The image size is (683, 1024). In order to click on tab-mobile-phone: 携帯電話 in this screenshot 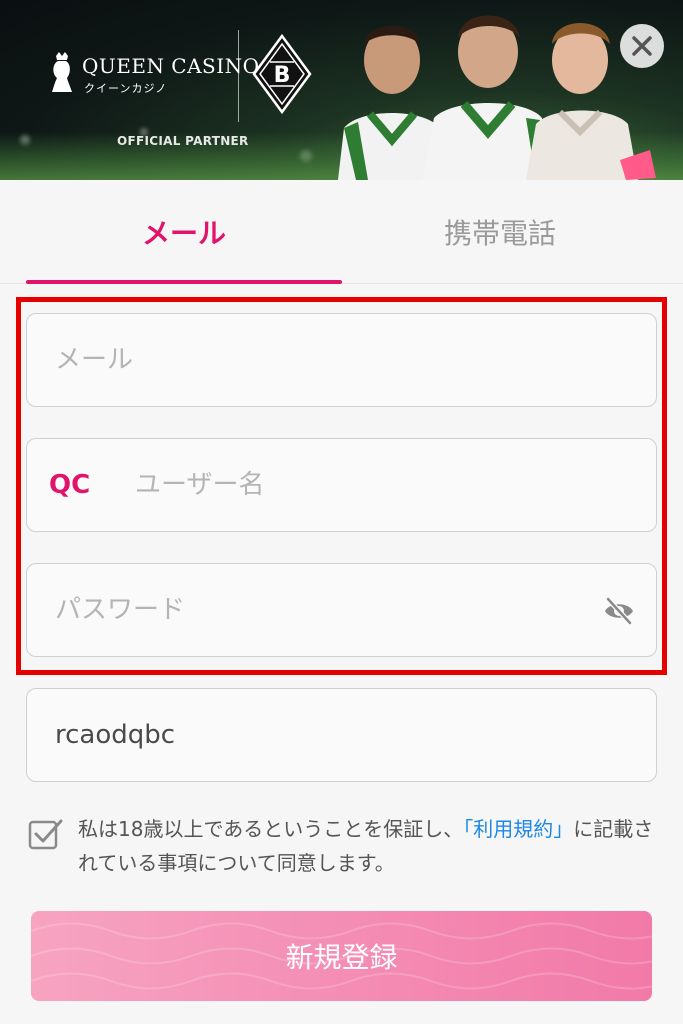, I will do `click(500, 232)`.